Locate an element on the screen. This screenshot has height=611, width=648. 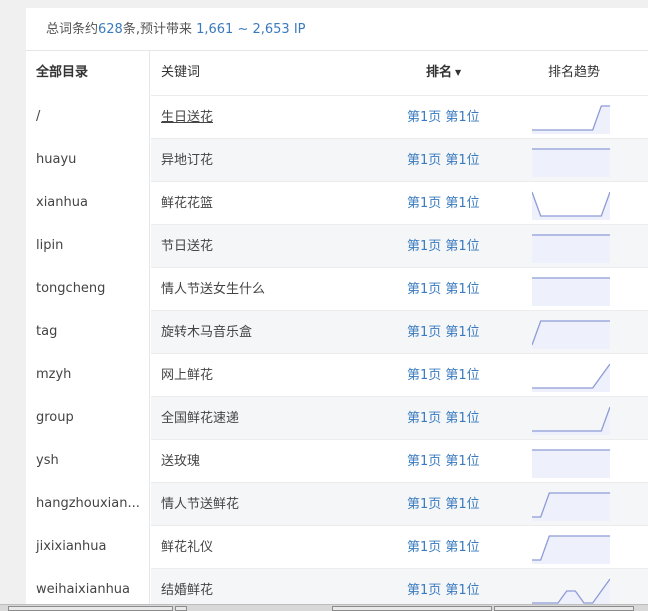
keyword-link: 旋转木马音乐盒 is located at coordinates (206, 332).